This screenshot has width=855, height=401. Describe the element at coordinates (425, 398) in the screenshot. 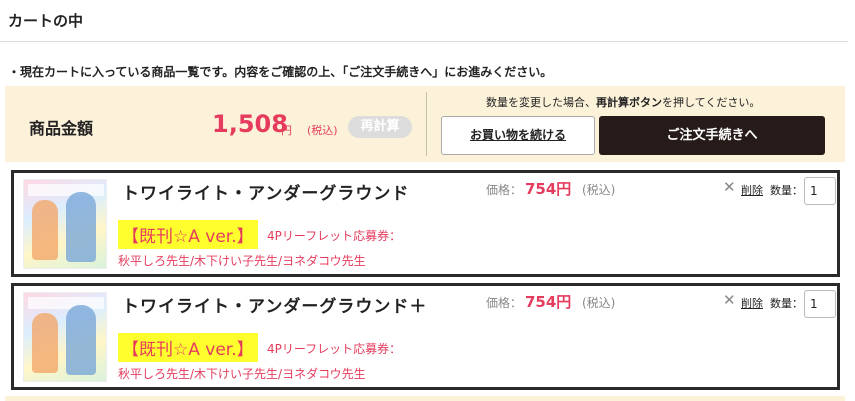

I see `summary-footer-strip` at that location.